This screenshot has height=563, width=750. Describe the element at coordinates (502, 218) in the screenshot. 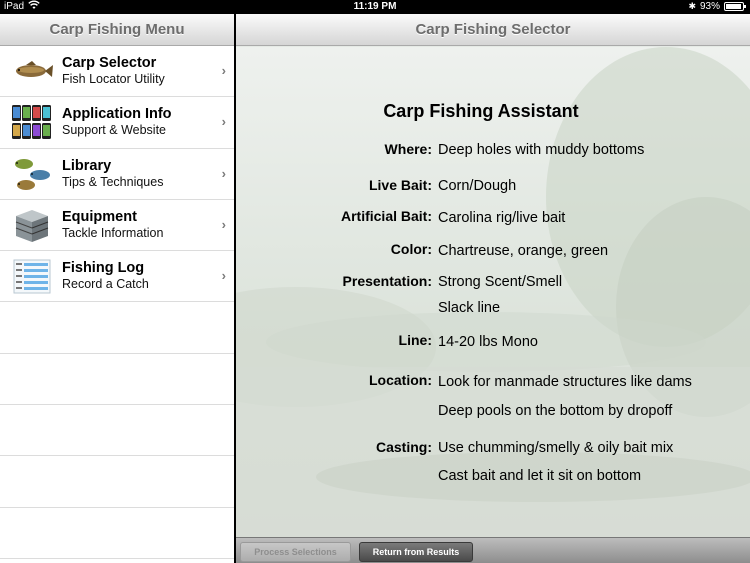

I see `artificial-bait-value: Carolina rig/live bait` at that location.